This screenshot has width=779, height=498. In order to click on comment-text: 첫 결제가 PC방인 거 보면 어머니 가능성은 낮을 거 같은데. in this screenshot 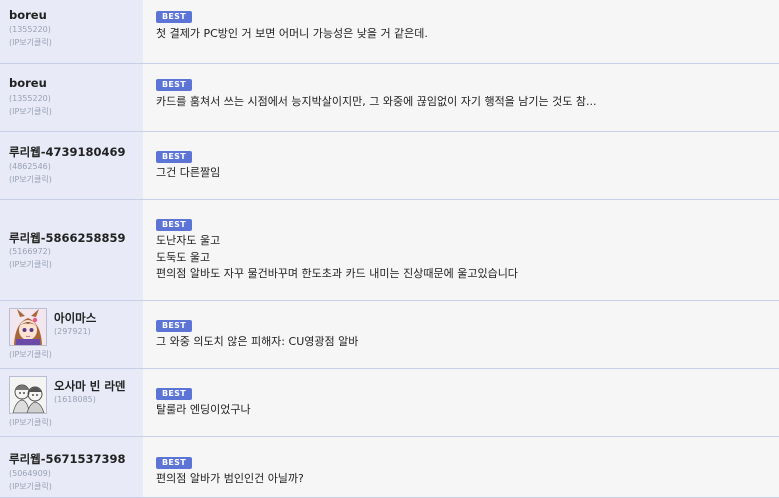, I will do `click(292, 34)`.